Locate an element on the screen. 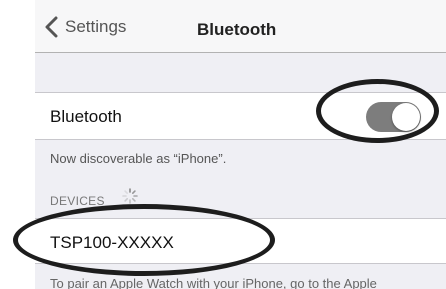  page-title: Bluetooth is located at coordinates (237, 29).